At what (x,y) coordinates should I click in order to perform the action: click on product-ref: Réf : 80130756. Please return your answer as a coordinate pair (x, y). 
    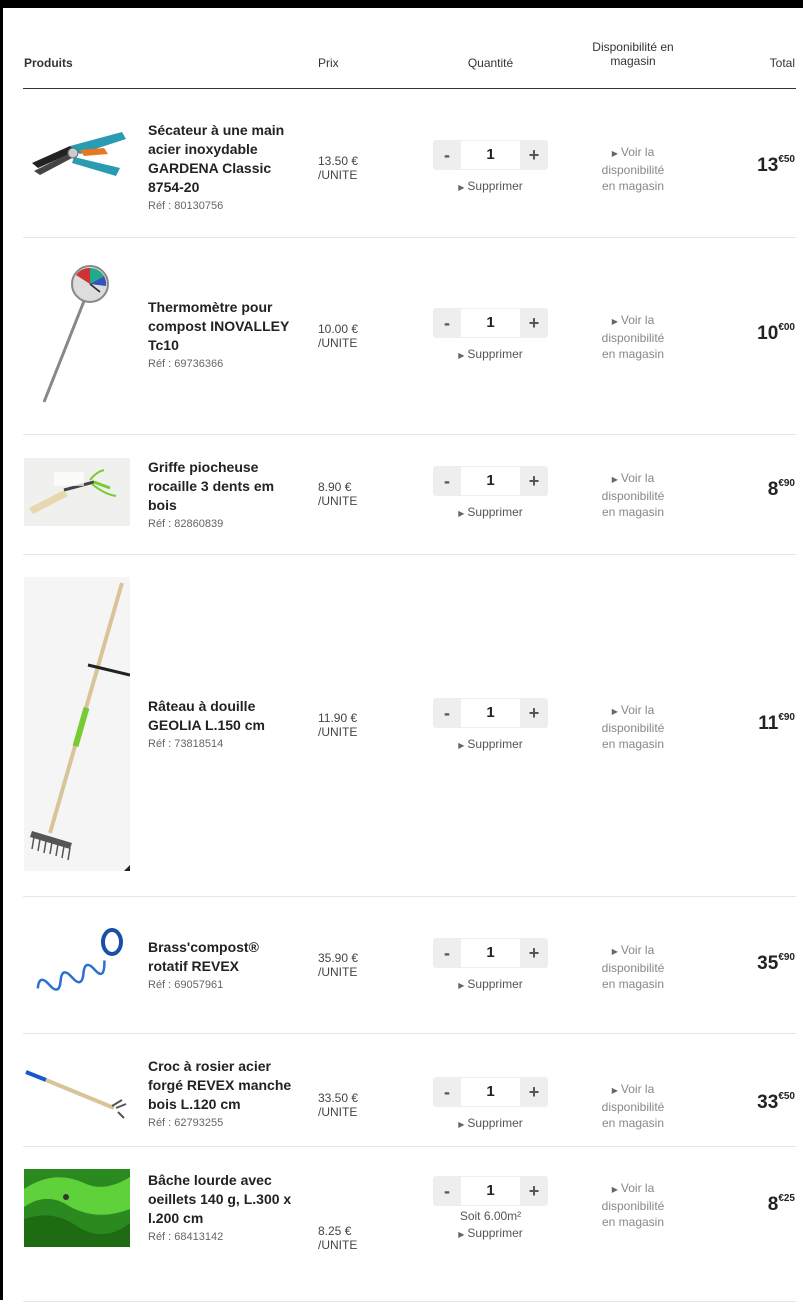
    Looking at the image, I should click on (186, 206).